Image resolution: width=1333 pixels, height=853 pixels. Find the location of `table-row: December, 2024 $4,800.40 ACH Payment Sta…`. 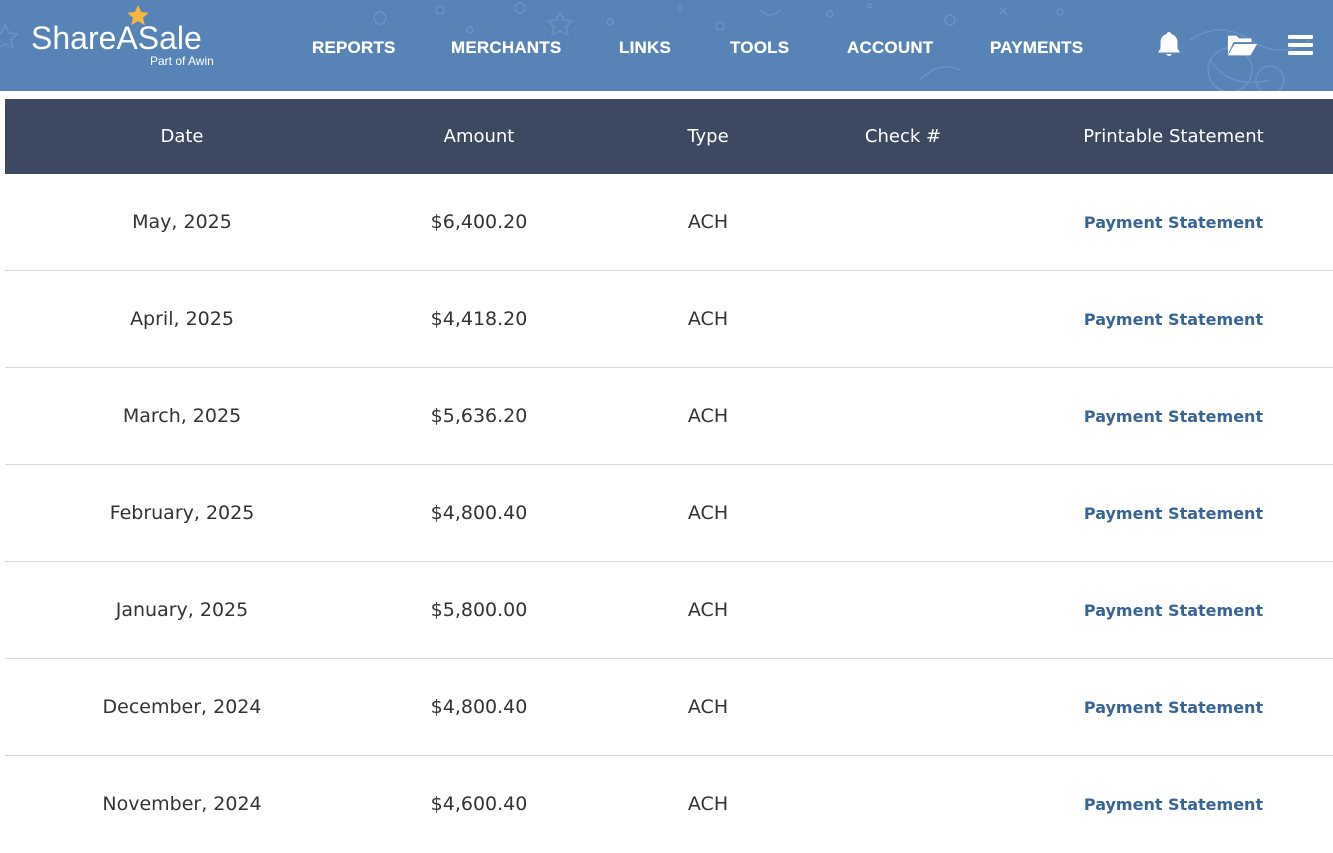

table-row: December, 2024 $4,800.40 ACH Payment Sta… is located at coordinates (669, 707).